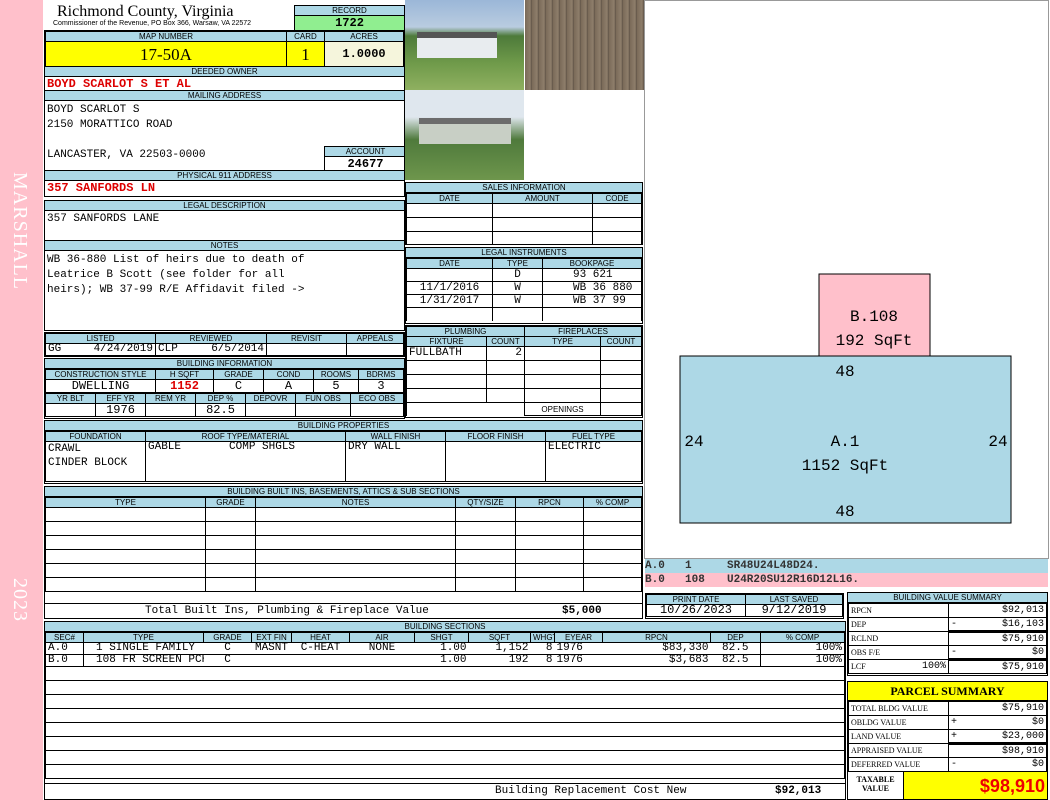  I want to click on county-title: Richmond County, Virginia, so click(145, 11).